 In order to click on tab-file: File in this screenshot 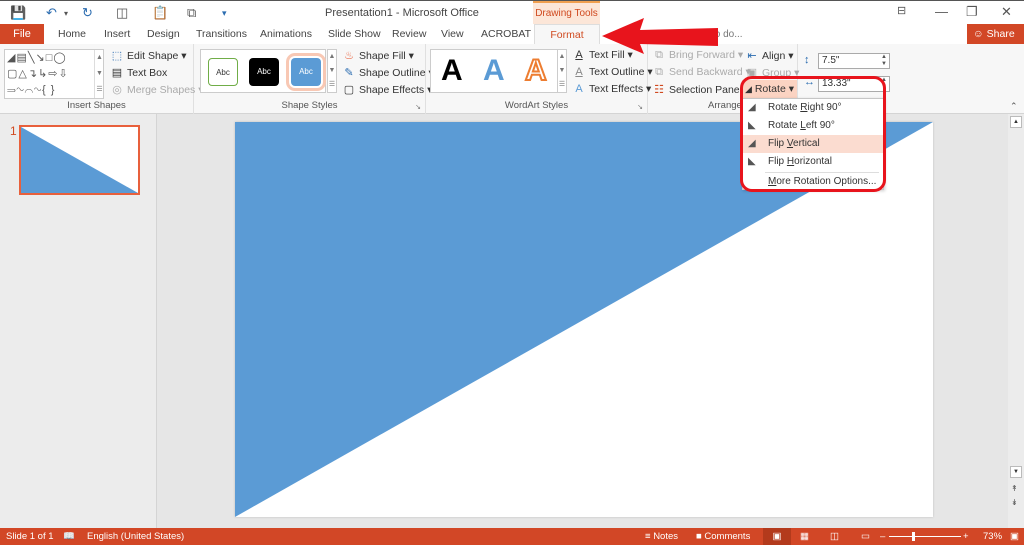, I will do `click(22, 34)`.